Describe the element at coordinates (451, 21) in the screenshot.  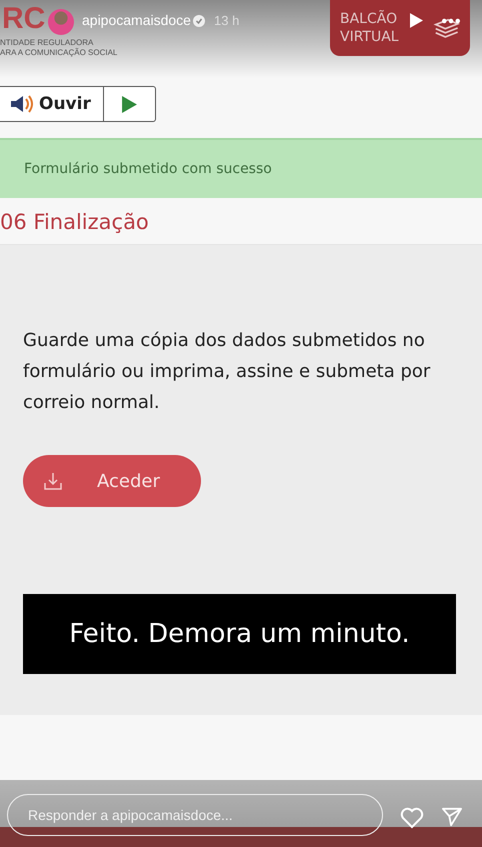
I see `more-icon` at that location.